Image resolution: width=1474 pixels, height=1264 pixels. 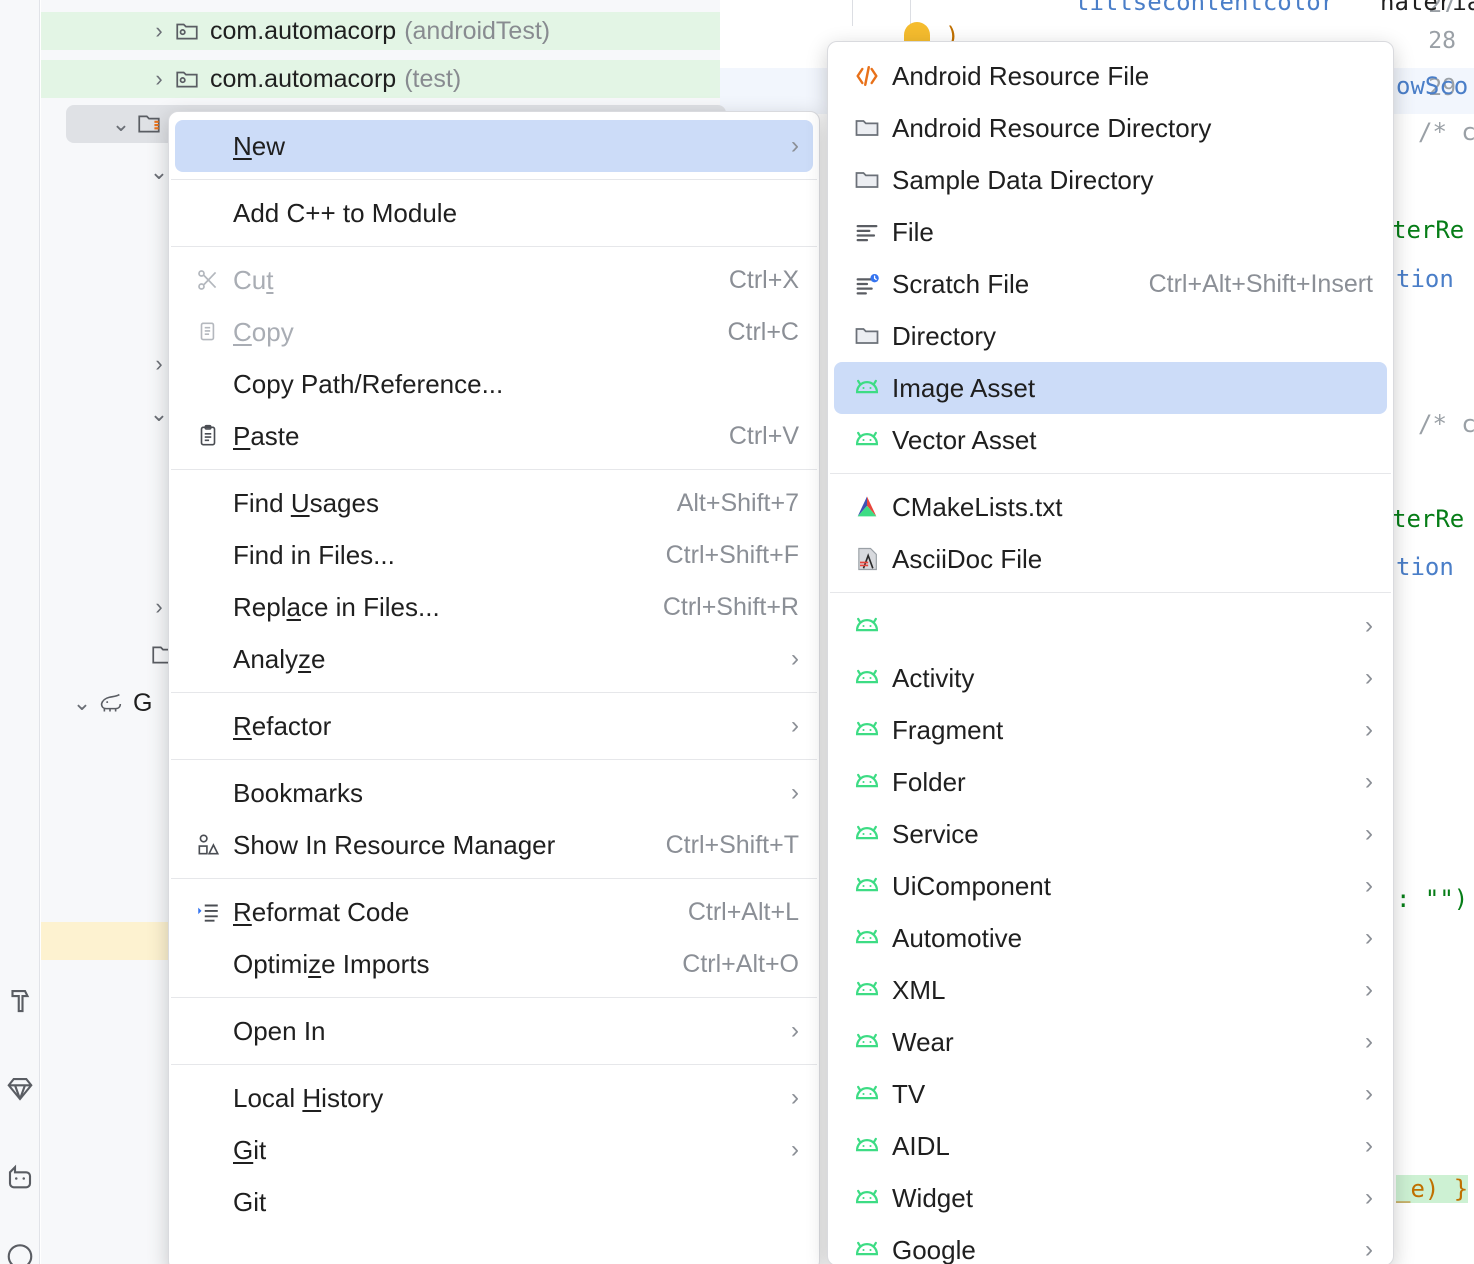 I want to click on menu-item-reformat-code: Reformat Code Ctrl+Alt+L, so click(x=494, y=912).